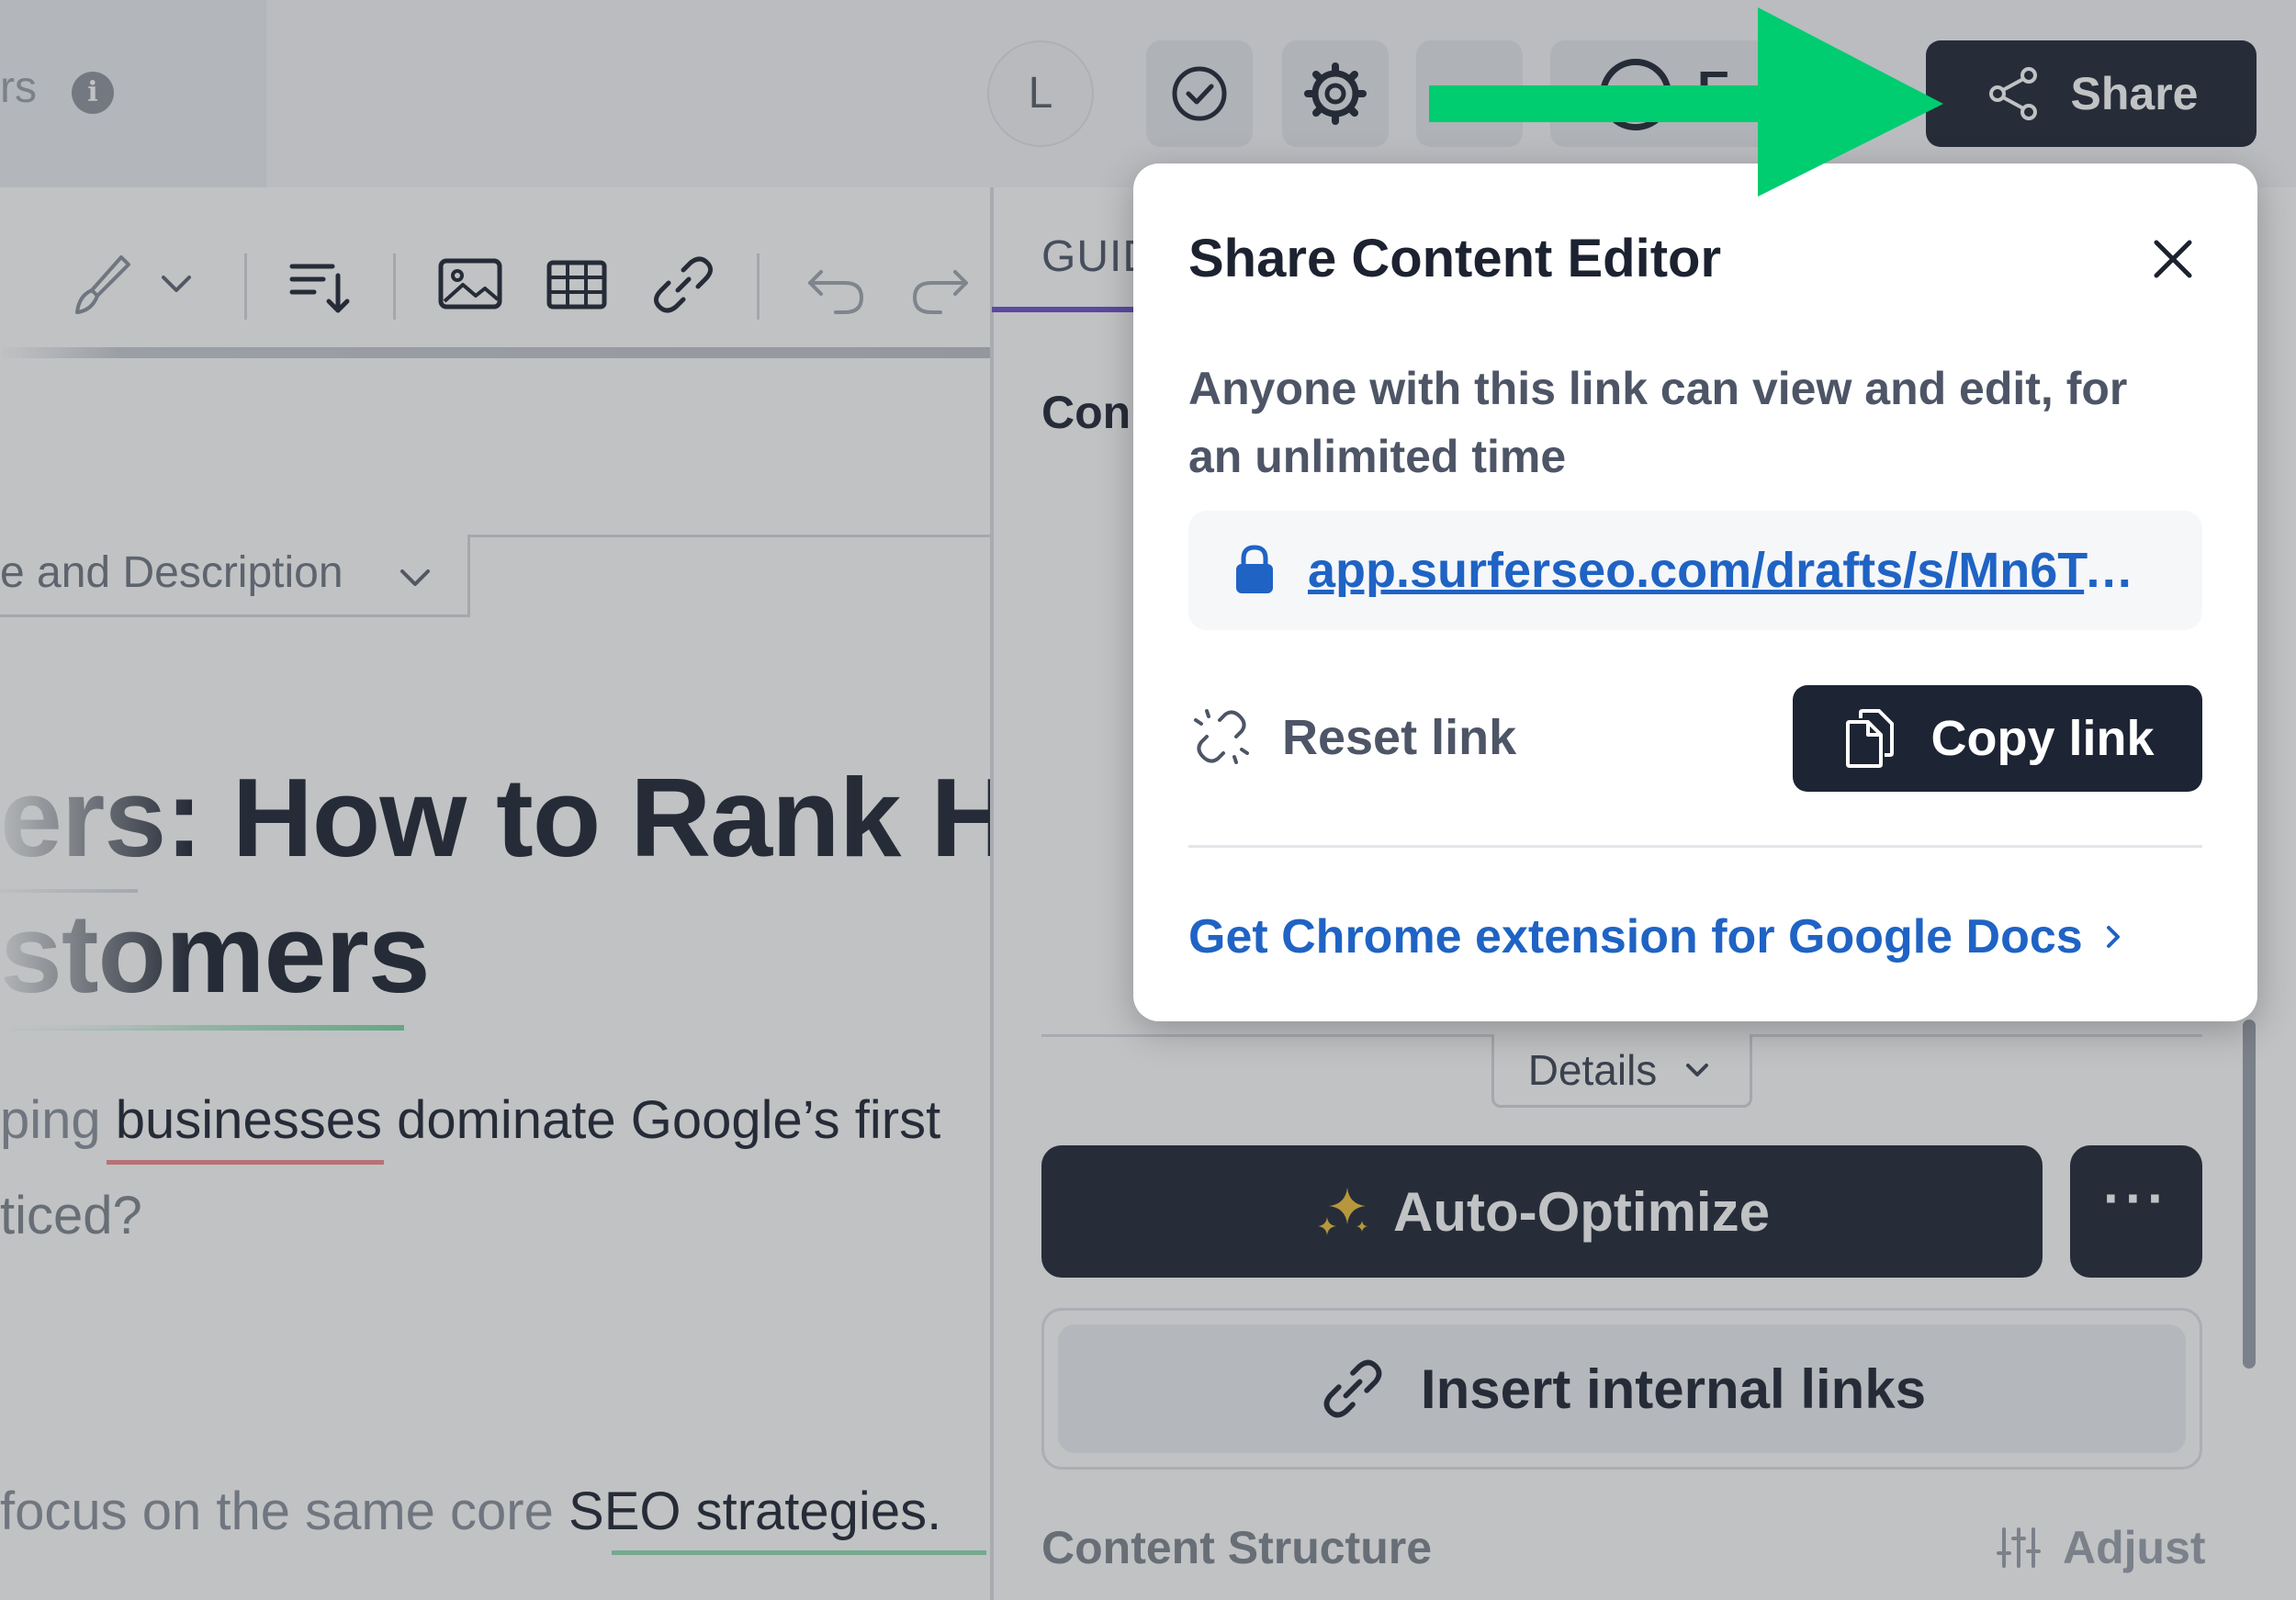 This screenshot has height=1600, width=2296. I want to click on chrome-extension-link: Get Chrome extension for Google Docs, so click(1657, 937).